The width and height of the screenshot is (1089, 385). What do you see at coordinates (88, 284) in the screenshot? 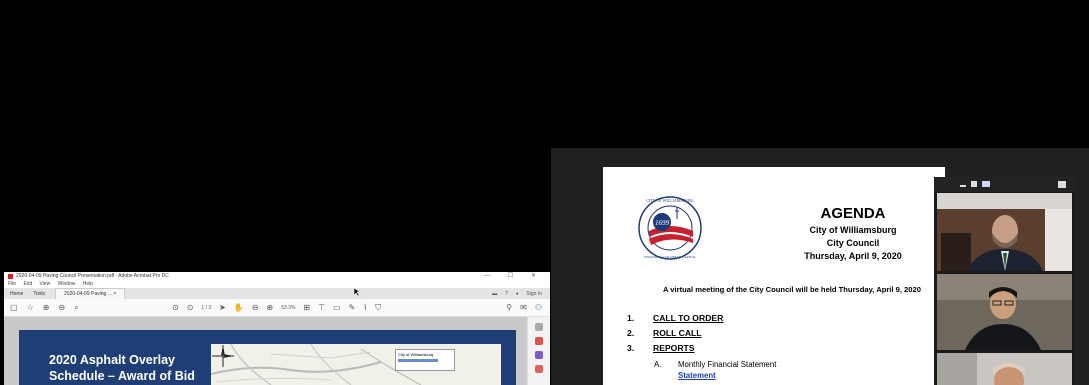
I see `menu-help: Help` at bounding box center [88, 284].